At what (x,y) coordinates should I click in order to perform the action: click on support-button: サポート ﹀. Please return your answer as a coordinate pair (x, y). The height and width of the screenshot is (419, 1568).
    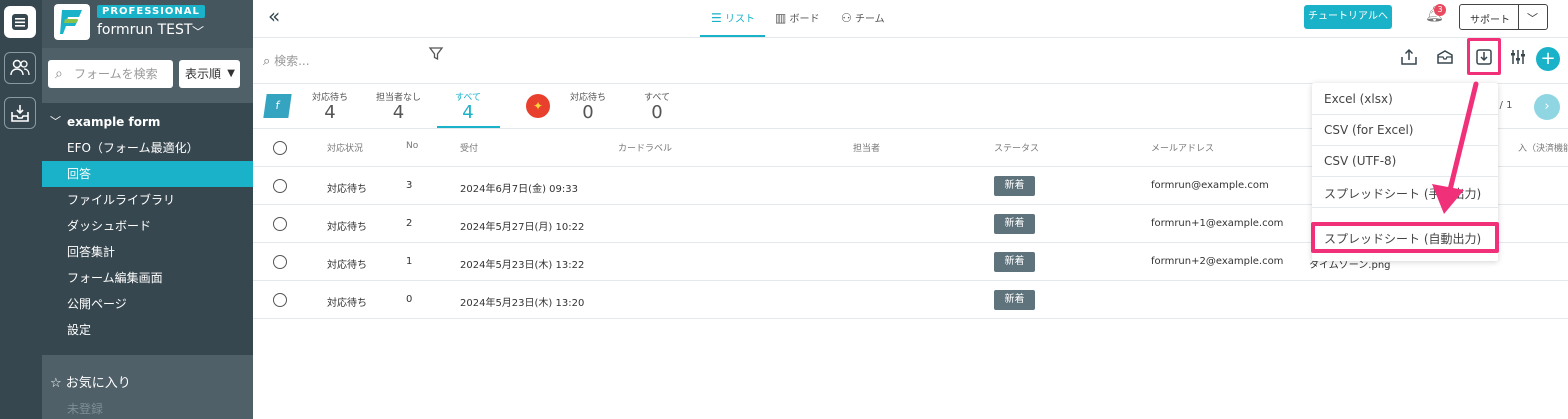
    Looking at the image, I should click on (1503, 17).